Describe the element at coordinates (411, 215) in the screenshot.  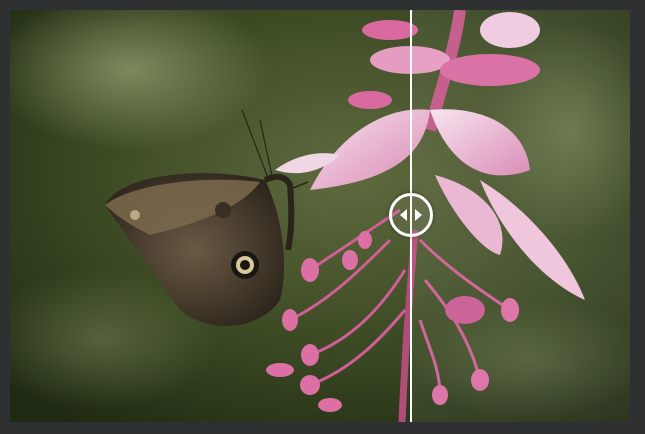
I see `comparison-slider-handle` at that location.